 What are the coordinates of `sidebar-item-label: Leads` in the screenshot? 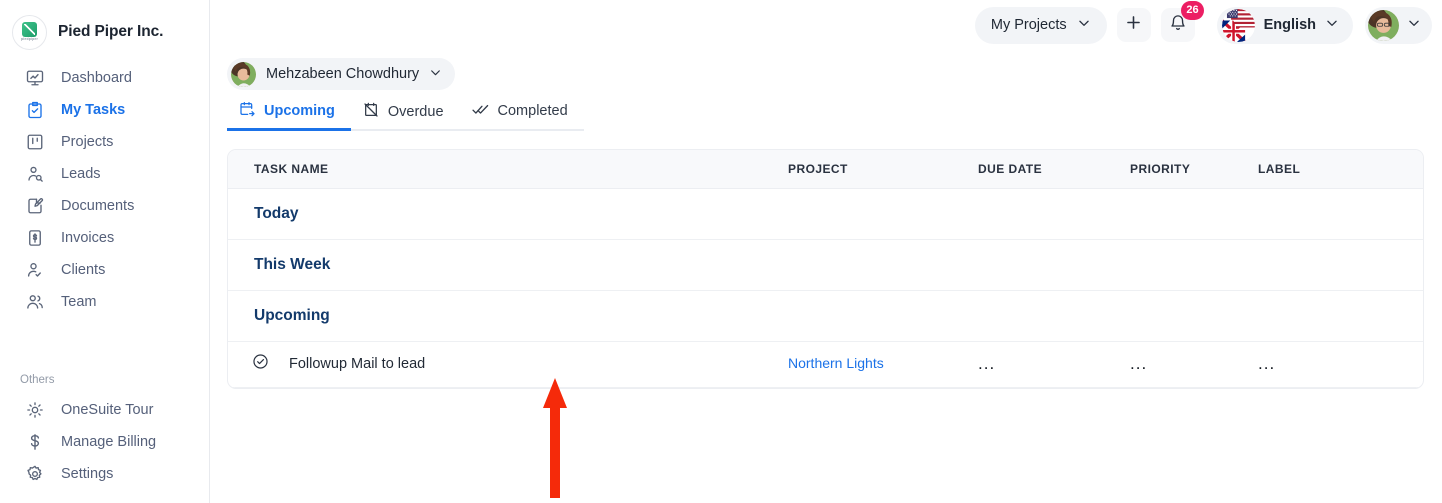 It's located at (81, 173).